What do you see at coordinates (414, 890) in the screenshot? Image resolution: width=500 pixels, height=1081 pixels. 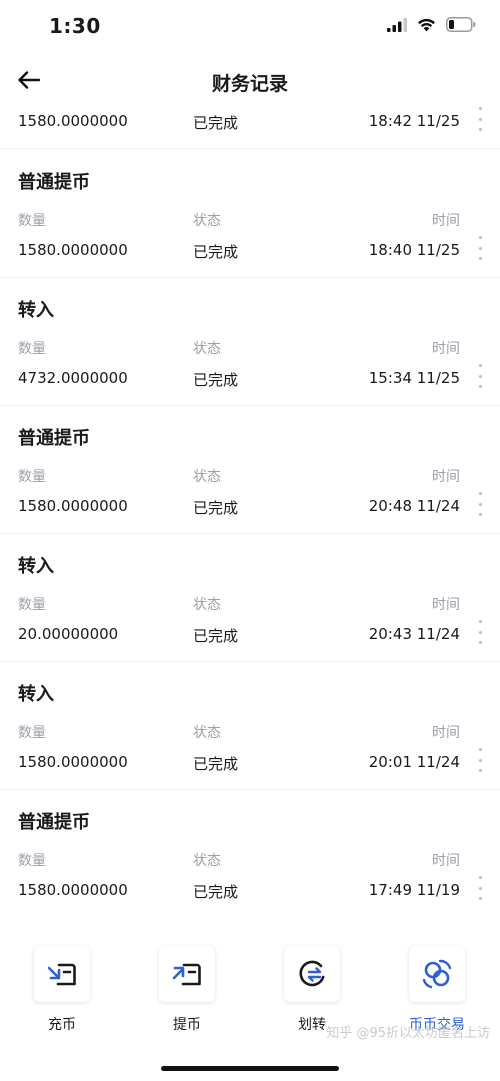 I see `record-time: 17:49 11/19` at bounding box center [414, 890].